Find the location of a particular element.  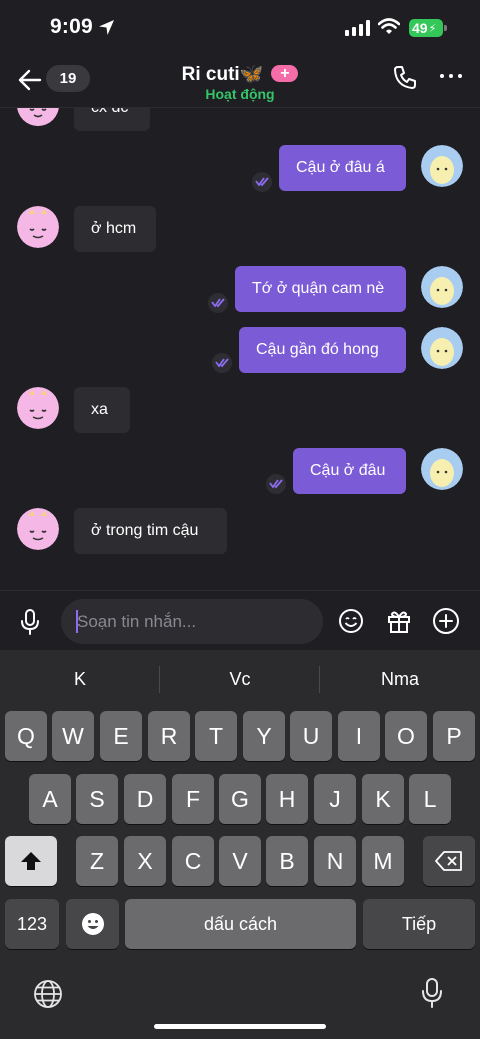

chat-header: 19 Ri cuti🦋 + Hoạt động is located at coordinates (240, 82).